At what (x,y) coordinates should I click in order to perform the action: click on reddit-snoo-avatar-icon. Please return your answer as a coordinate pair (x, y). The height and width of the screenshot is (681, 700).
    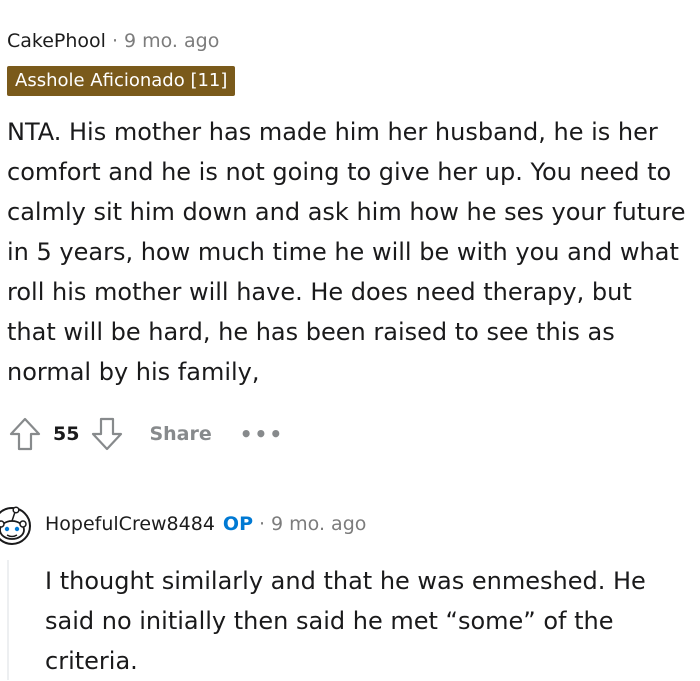
    Looking at the image, I should click on (16, 526).